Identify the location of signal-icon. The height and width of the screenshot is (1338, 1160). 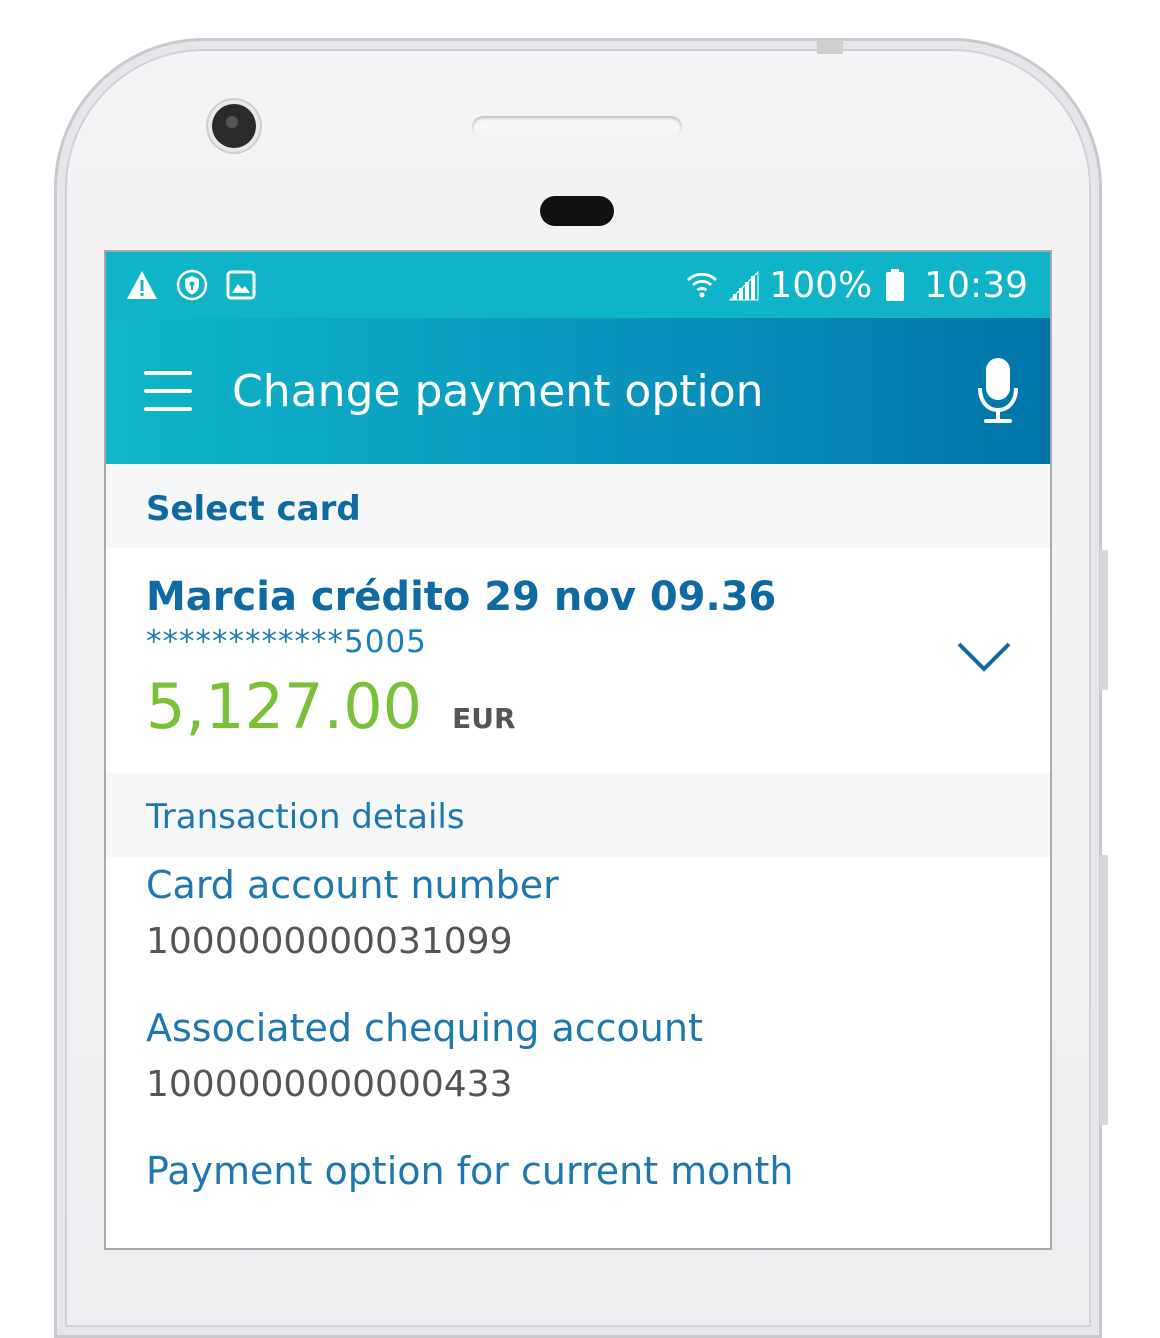
(744, 285).